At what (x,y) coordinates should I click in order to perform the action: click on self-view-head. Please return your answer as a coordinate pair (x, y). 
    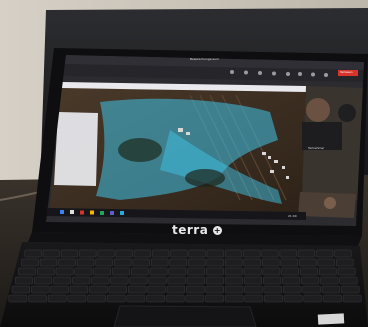
    Looking at the image, I should click on (330, 203).